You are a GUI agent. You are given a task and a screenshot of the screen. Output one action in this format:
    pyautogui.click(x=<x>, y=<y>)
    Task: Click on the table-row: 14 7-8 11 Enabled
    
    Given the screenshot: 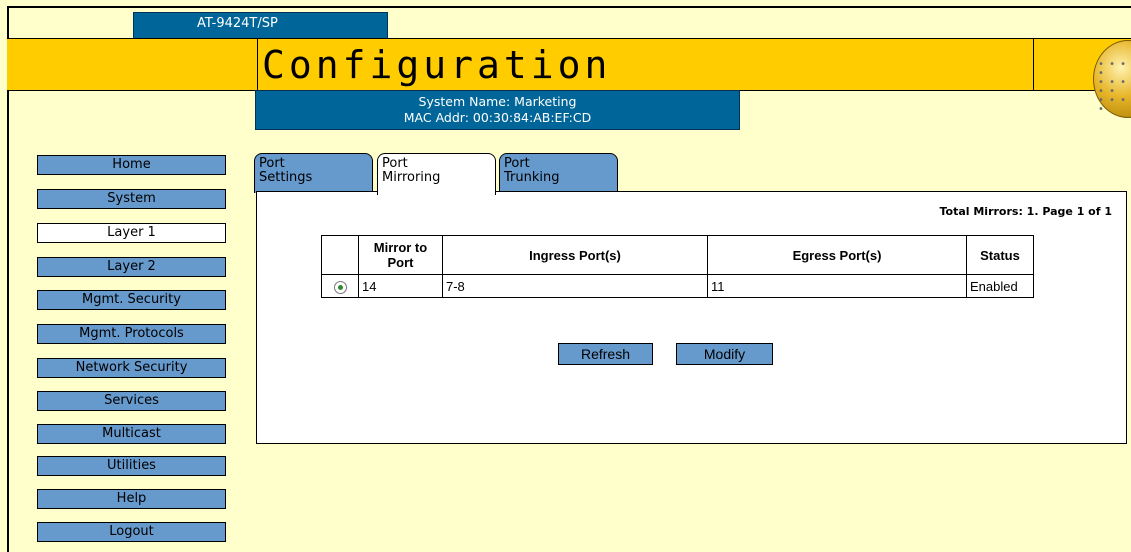 What is the action you would take?
    pyautogui.click(x=677, y=286)
    